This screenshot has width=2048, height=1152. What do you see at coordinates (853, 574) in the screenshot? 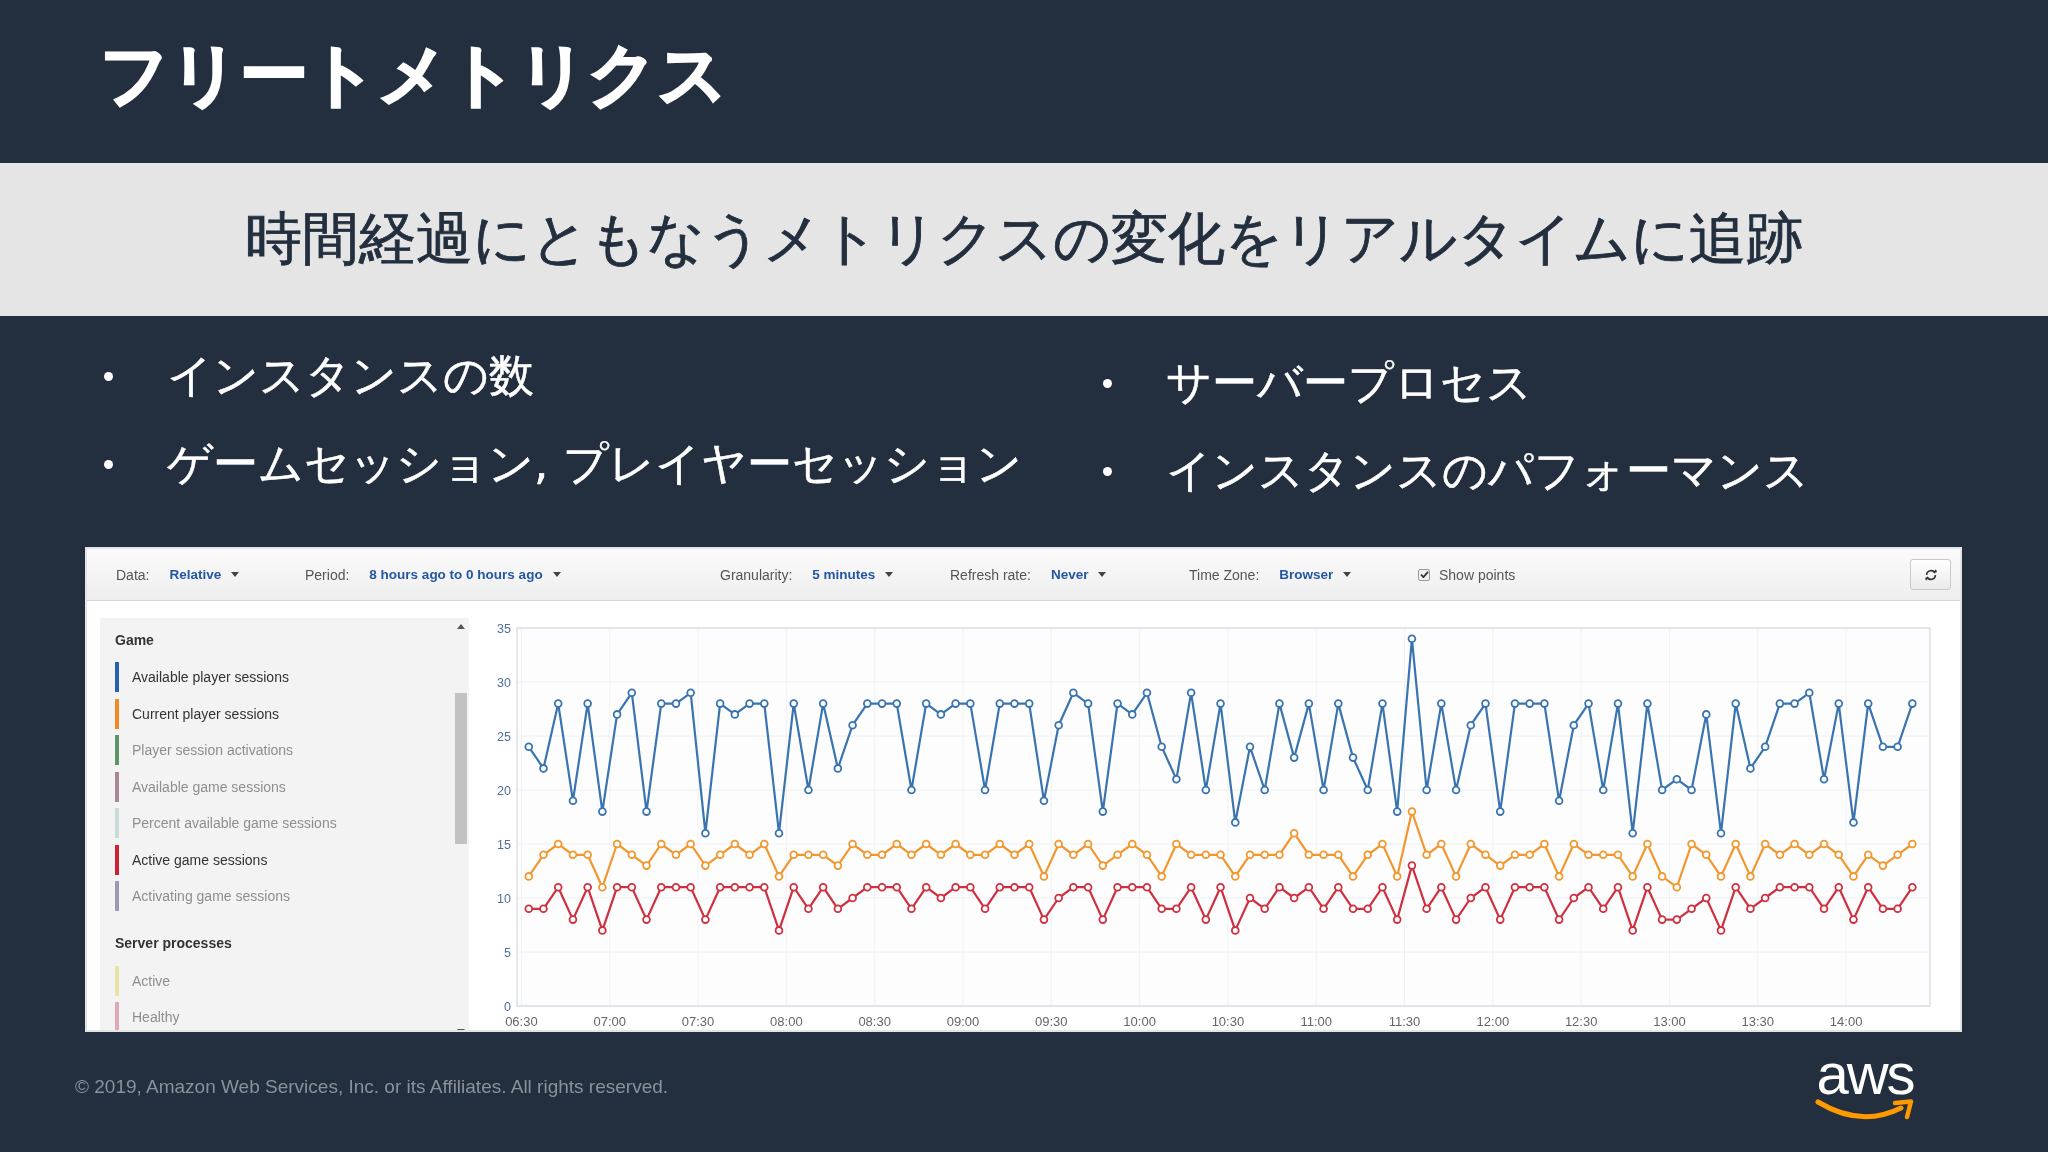
I see `dropdown-button: 5 minutes` at bounding box center [853, 574].